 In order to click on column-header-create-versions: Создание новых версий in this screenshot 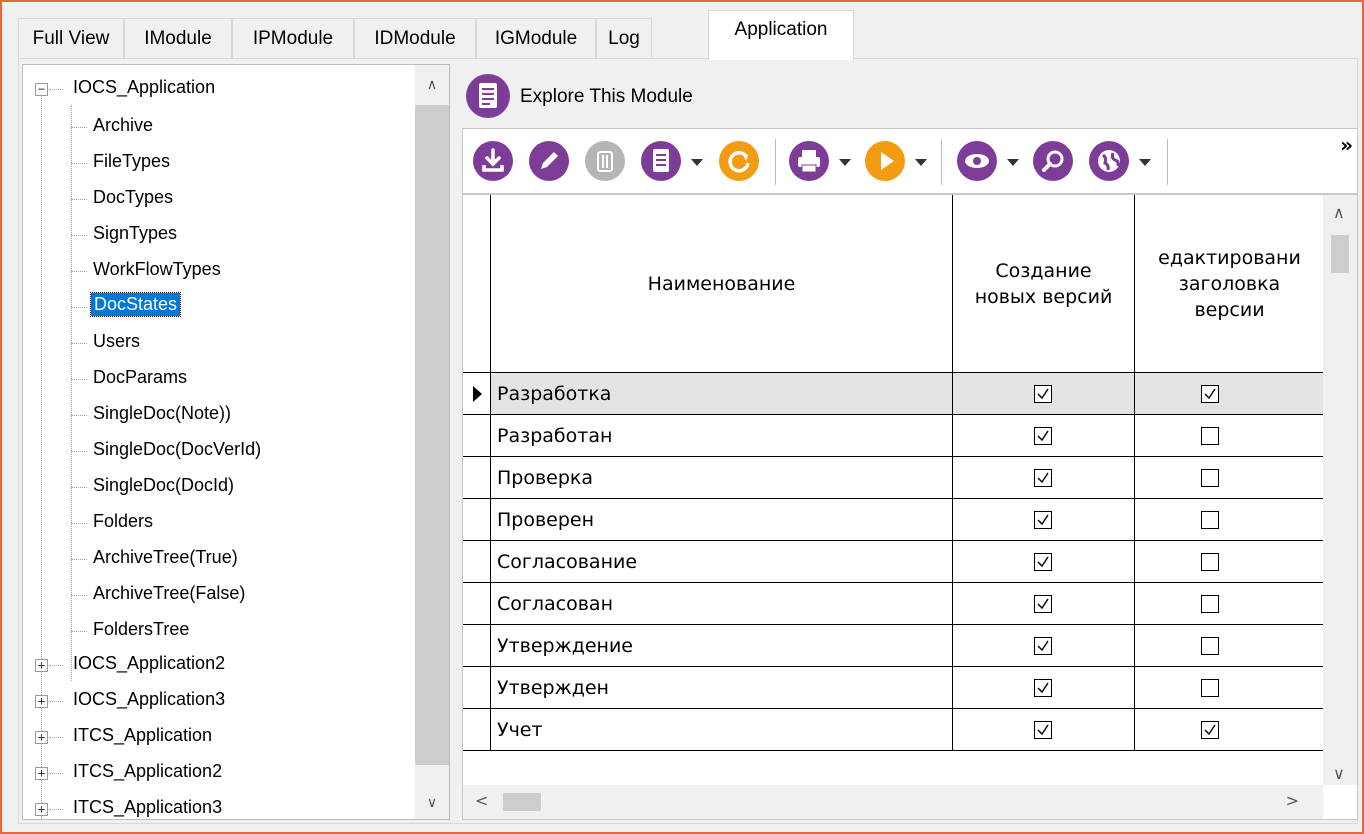, I will do `click(1044, 284)`.